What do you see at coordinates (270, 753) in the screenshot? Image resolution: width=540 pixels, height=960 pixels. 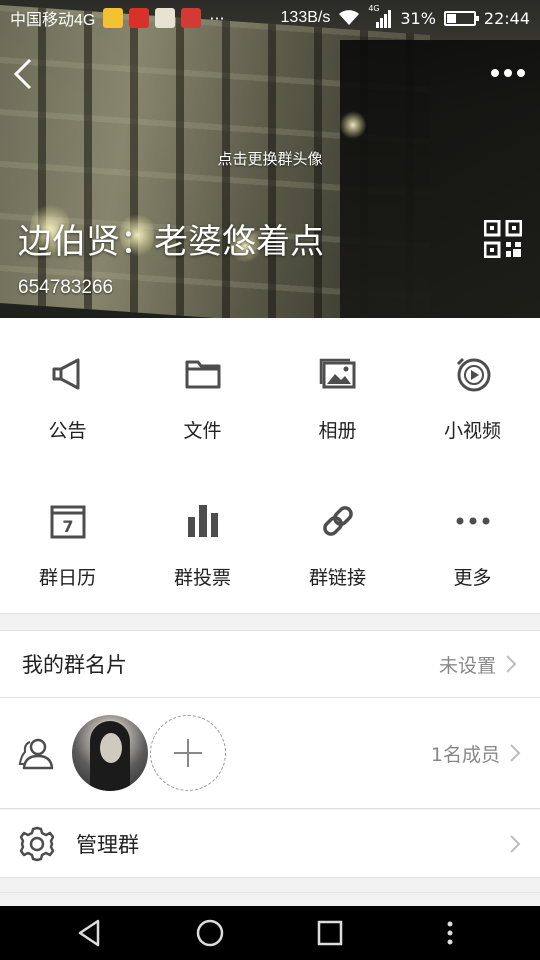 I see `members-row: 1名成员` at bounding box center [270, 753].